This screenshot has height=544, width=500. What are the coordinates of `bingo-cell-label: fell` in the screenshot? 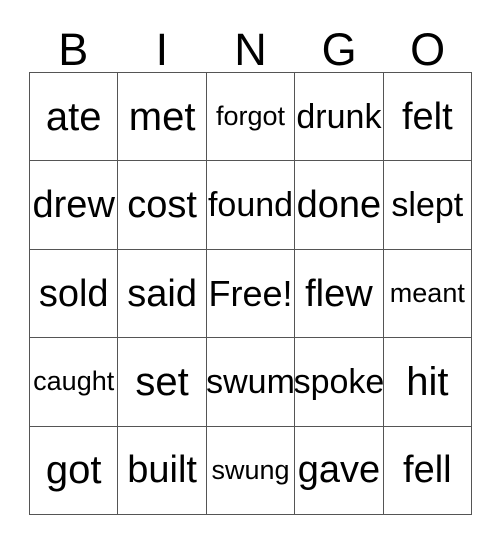 It's located at (427, 470).